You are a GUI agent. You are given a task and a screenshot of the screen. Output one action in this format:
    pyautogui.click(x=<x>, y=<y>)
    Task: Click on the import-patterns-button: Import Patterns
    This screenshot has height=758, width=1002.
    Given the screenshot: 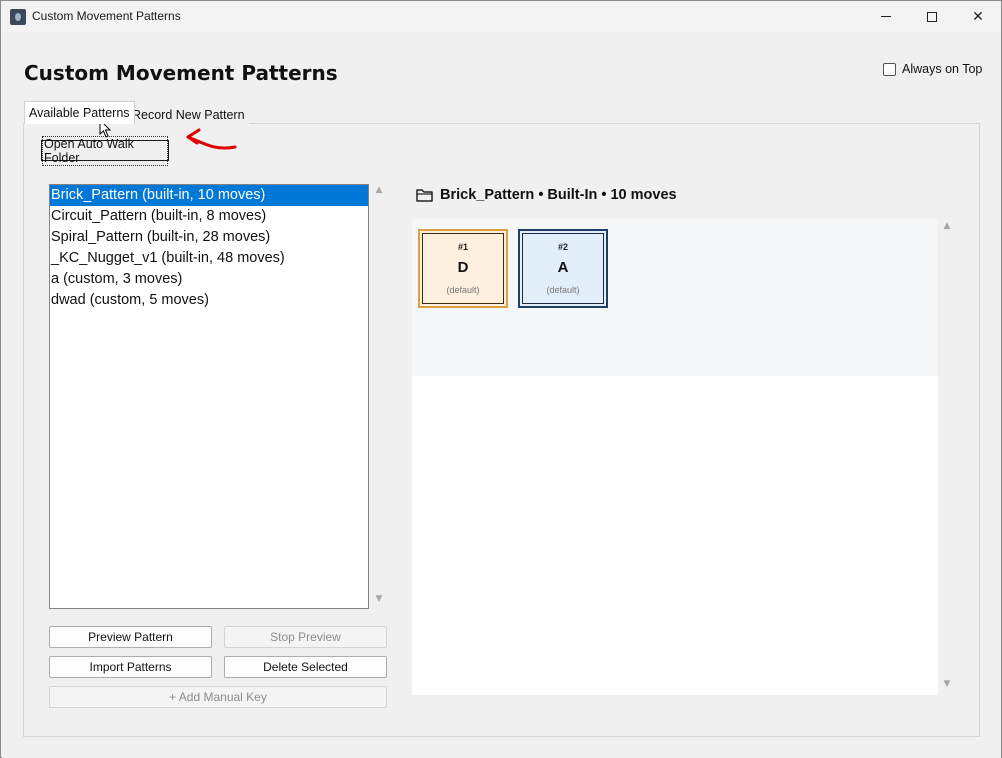 What is the action you would take?
    pyautogui.click(x=130, y=667)
    